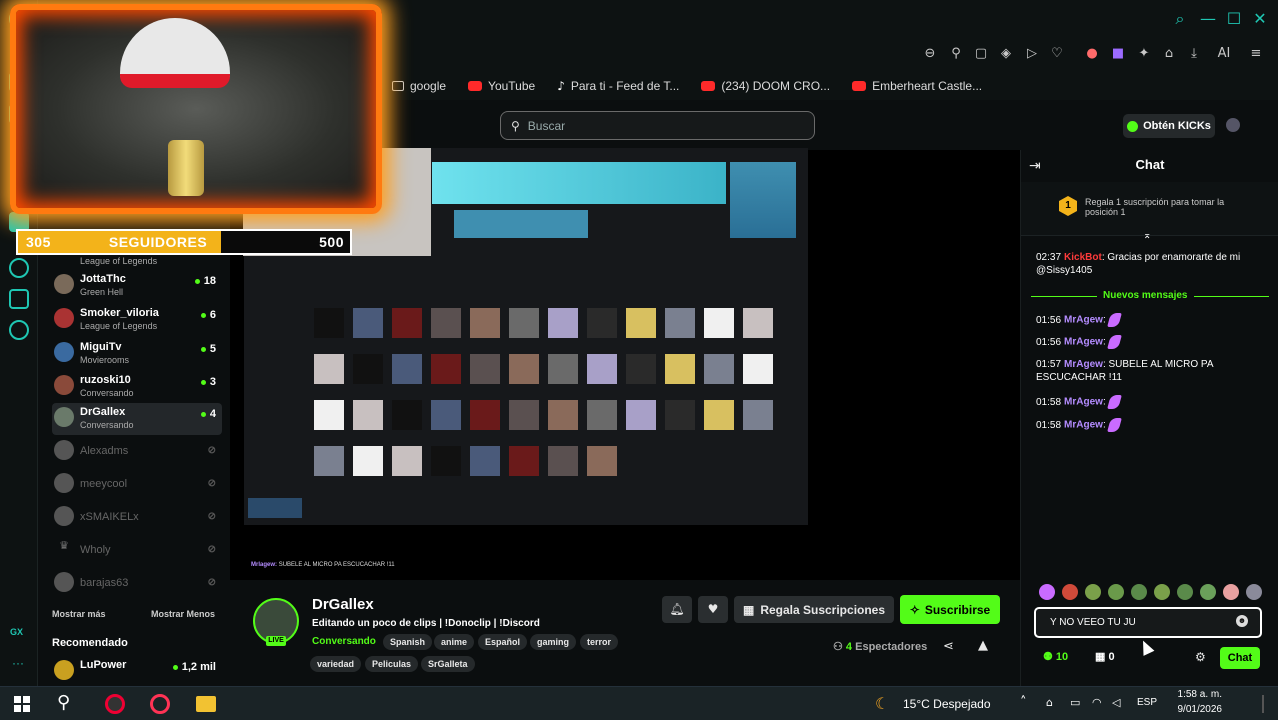 This screenshot has width=1278, height=720. What do you see at coordinates (1092, 54) in the screenshot?
I see `color-extension-icon: ●` at bounding box center [1092, 54].